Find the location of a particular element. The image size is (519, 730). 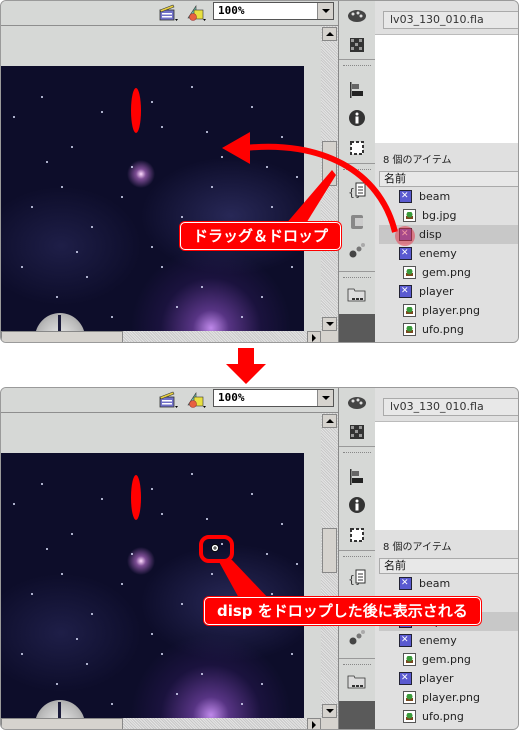

library-item: bg.jpg is located at coordinates (448, 215).